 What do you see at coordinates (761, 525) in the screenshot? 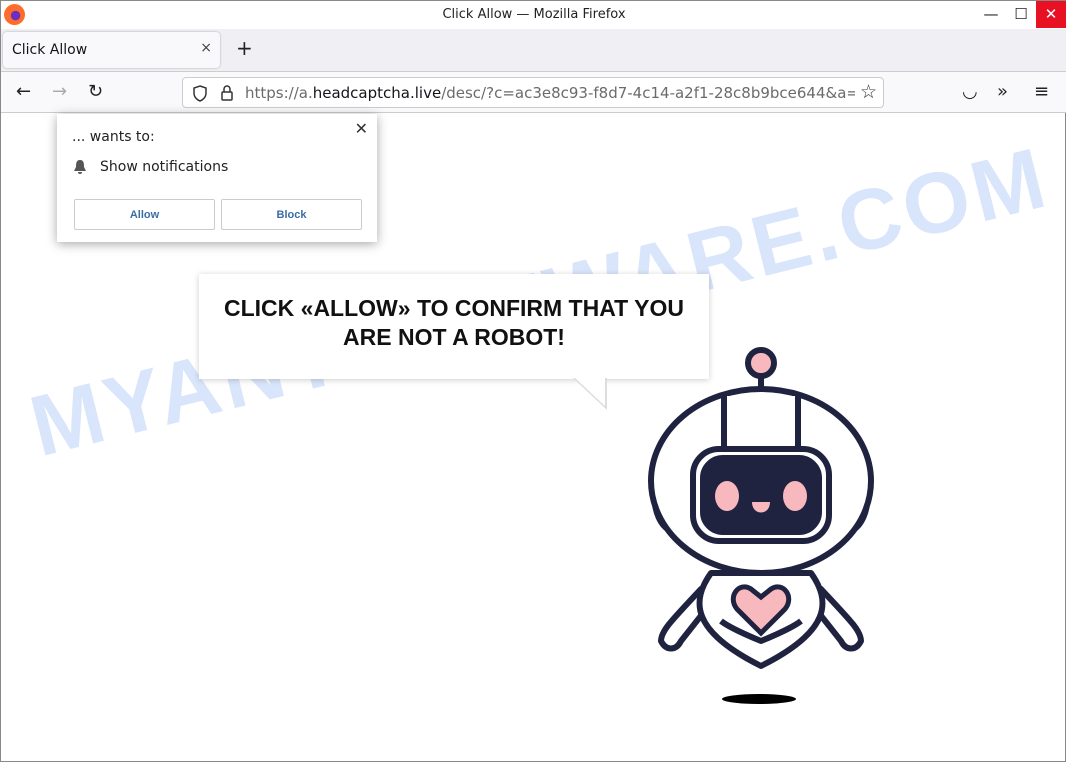
I see `robot-illustration` at bounding box center [761, 525].